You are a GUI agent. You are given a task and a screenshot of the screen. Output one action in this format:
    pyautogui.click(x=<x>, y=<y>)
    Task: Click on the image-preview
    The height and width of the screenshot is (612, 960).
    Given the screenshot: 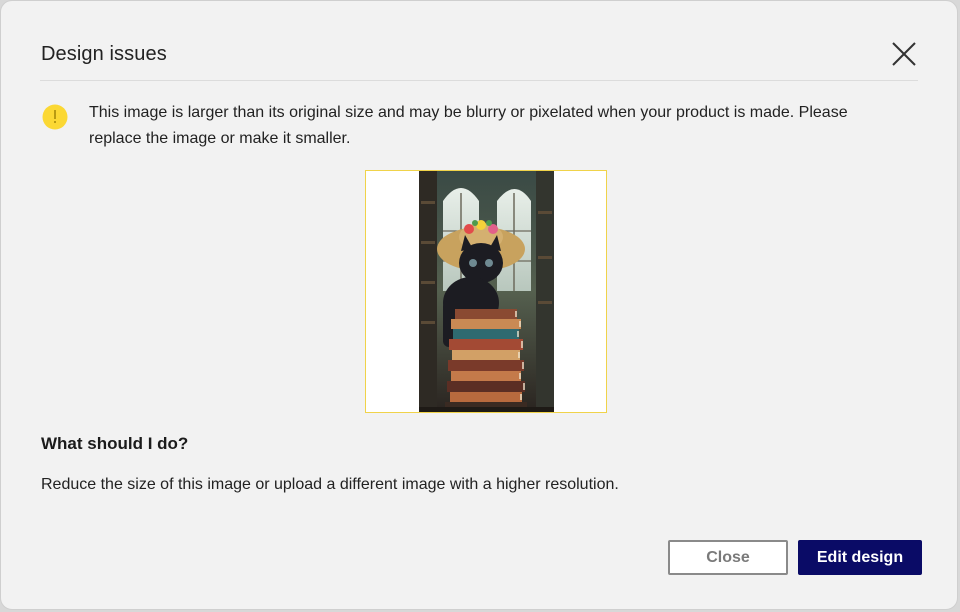 What is the action you would take?
    pyautogui.click(x=486, y=291)
    